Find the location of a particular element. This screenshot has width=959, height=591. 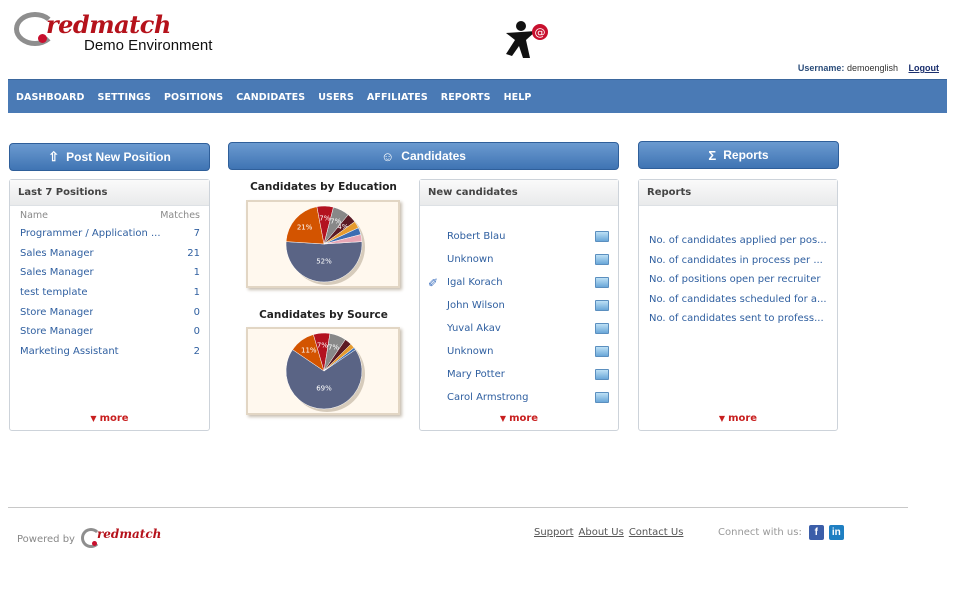

position-row: test template 1 is located at coordinates (110, 293).